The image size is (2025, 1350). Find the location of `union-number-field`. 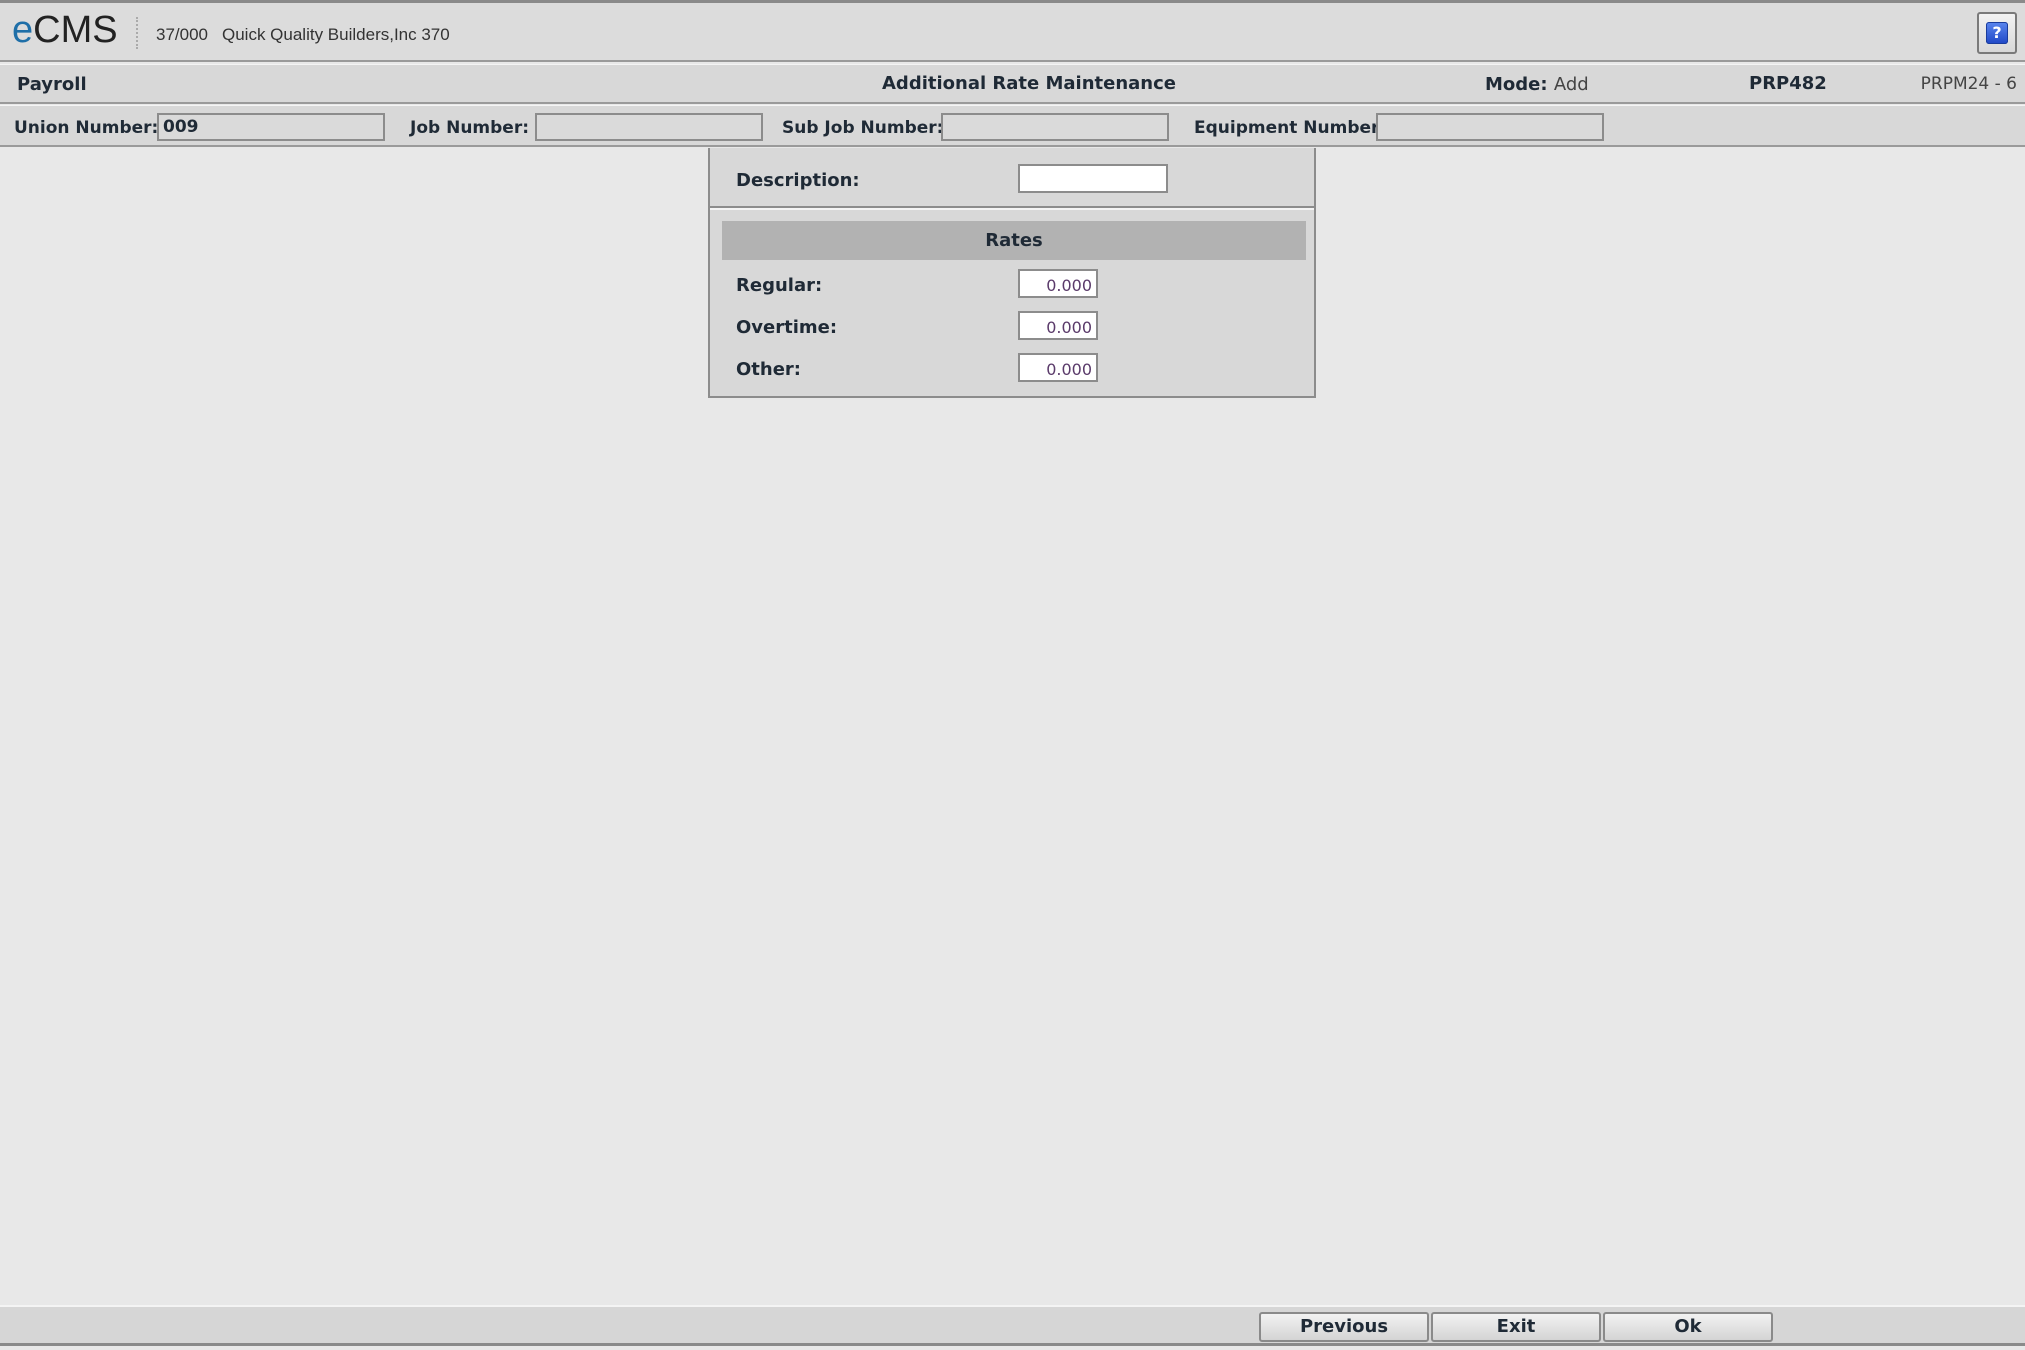

union-number-field is located at coordinates (271, 127).